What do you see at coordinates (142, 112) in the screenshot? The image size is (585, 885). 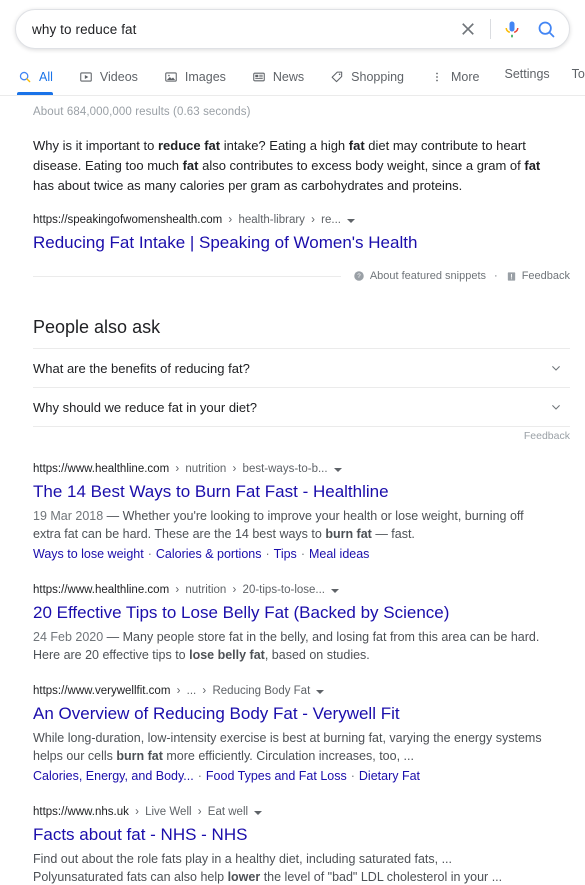 I see `results-count: About 684,000,000 results (0.63 seconds)` at bounding box center [142, 112].